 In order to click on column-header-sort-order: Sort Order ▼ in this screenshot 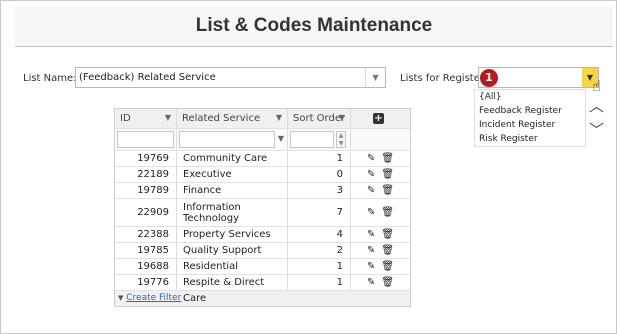, I will do `click(319, 118)`.